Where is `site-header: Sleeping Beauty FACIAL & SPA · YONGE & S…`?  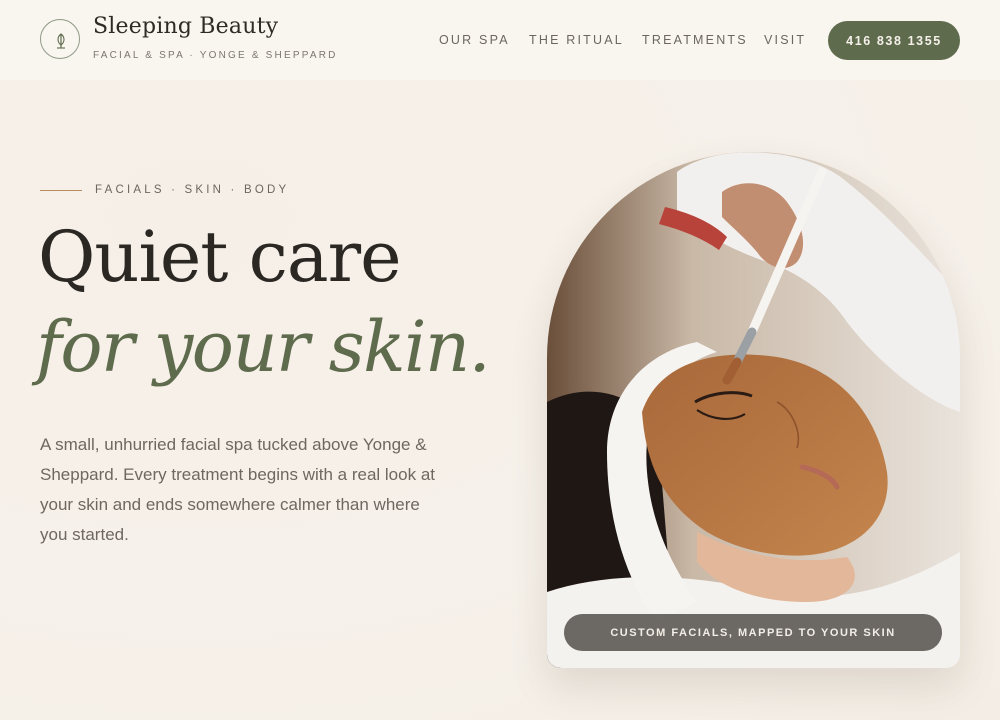
site-header: Sleeping Beauty FACIAL & SPA · YONGE & S… is located at coordinates (500, 40).